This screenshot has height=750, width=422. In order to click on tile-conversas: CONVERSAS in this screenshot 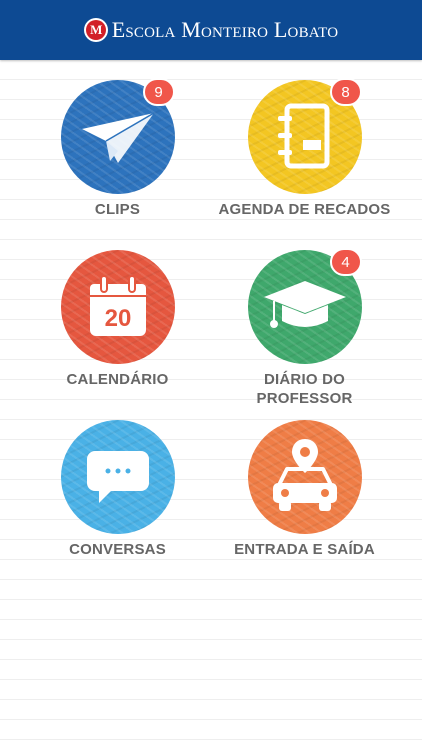, I will do `click(117, 489)`.